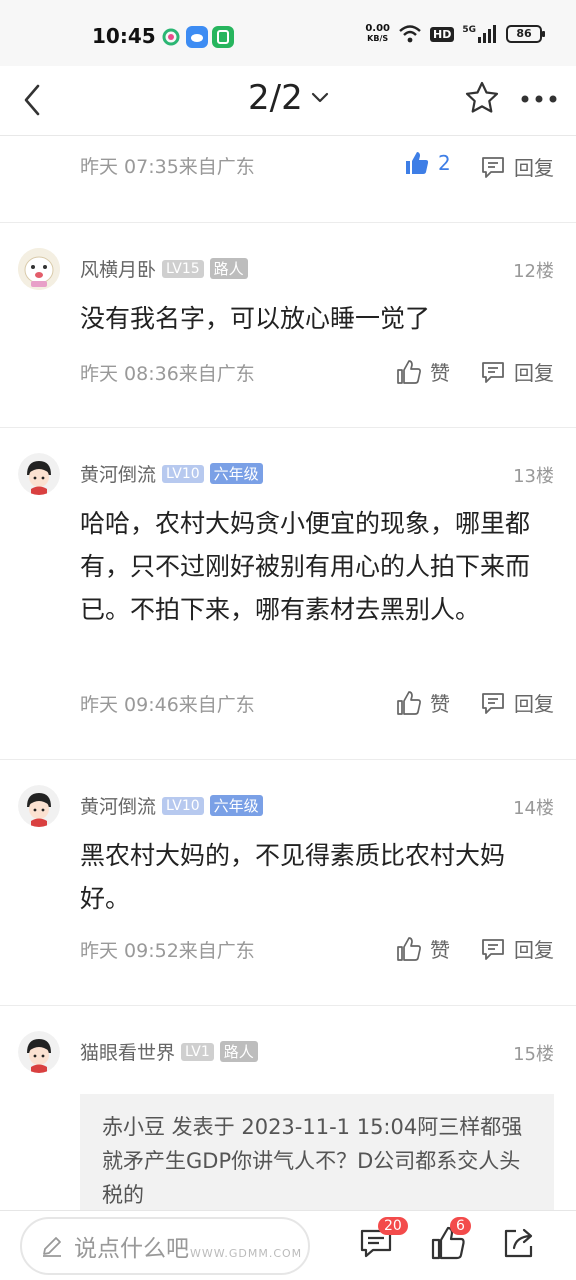  I want to click on more-dots-icon, so click(539, 99).